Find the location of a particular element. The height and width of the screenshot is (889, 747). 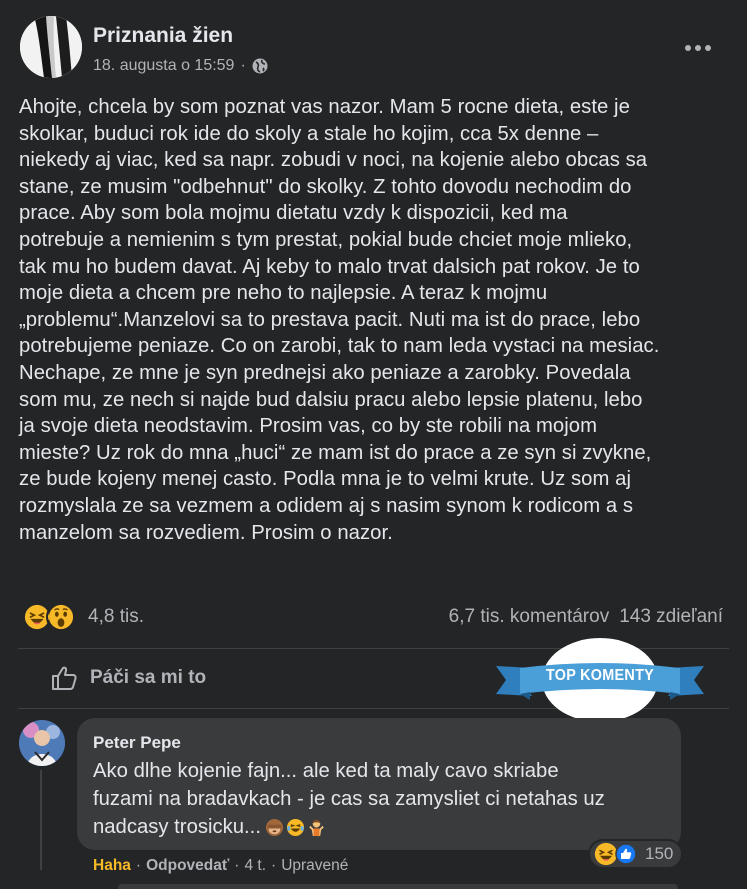

next-comment-edge is located at coordinates (398, 886).